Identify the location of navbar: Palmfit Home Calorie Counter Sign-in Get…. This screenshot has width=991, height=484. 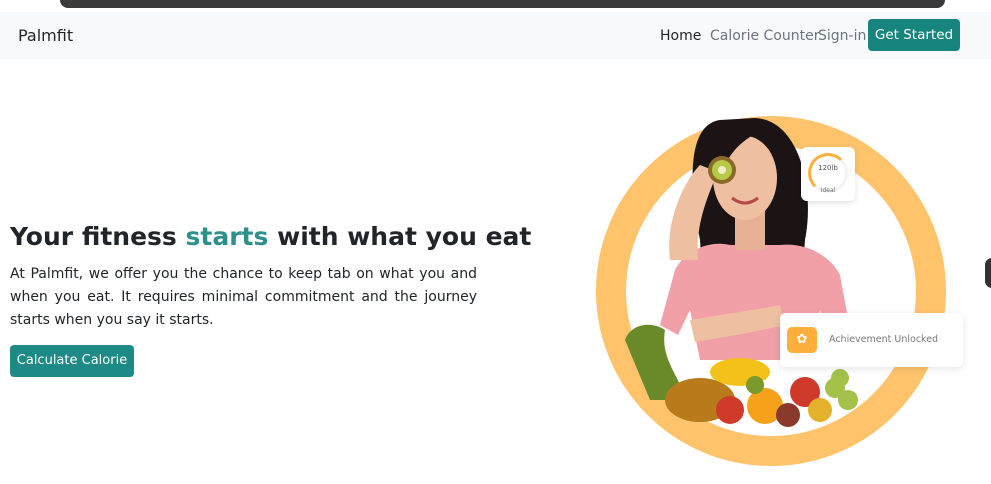
(495, 35).